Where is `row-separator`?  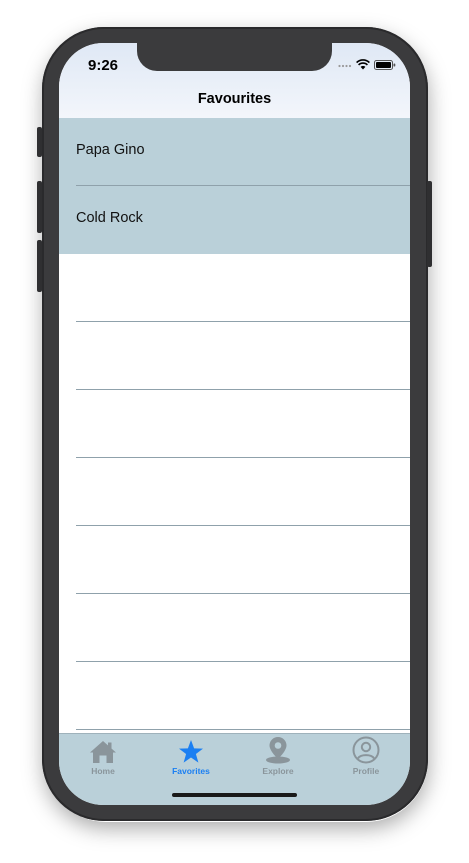 row-separator is located at coordinates (243, 729).